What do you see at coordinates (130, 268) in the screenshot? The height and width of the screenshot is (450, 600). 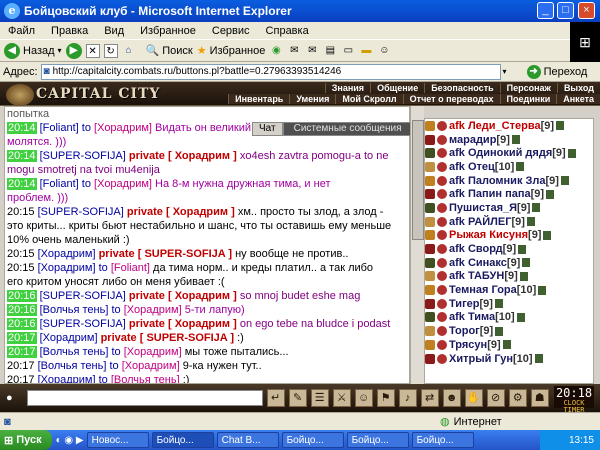 I see `chat-target: [Foliant]` at bounding box center [130, 268].